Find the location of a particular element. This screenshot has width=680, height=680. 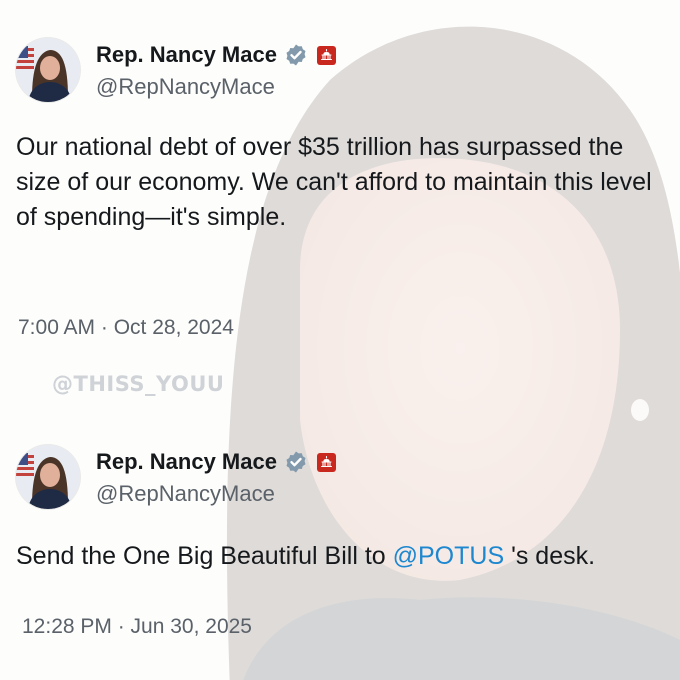

tweet-timestamp: 12:28 PM · Jun 30, 2025 is located at coordinates (137, 627).